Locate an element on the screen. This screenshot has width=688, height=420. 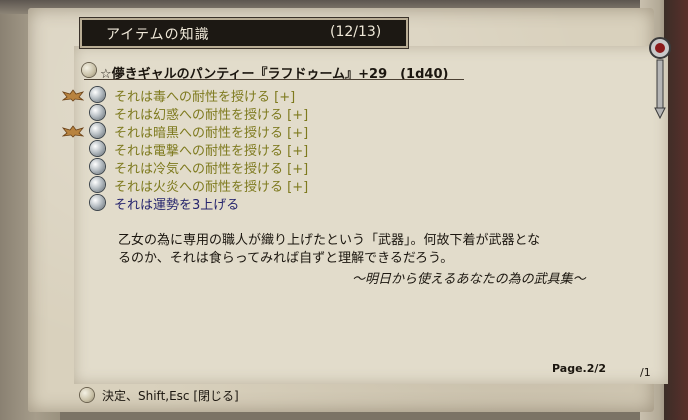
effect-text: それは運勢を3上げる is located at coordinates (177, 205).